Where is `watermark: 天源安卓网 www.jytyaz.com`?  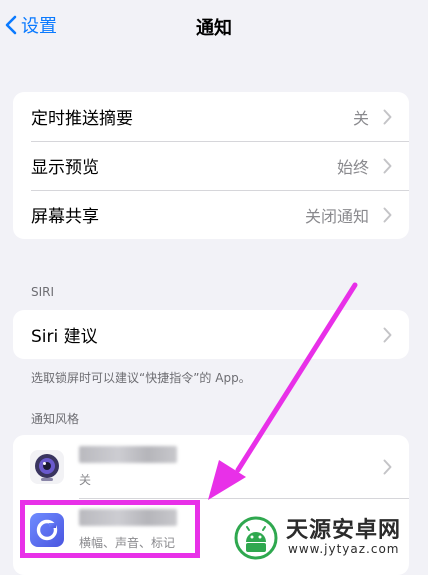
watermark: 天源安卓网 www.jytyaz.com is located at coordinates (329, 534).